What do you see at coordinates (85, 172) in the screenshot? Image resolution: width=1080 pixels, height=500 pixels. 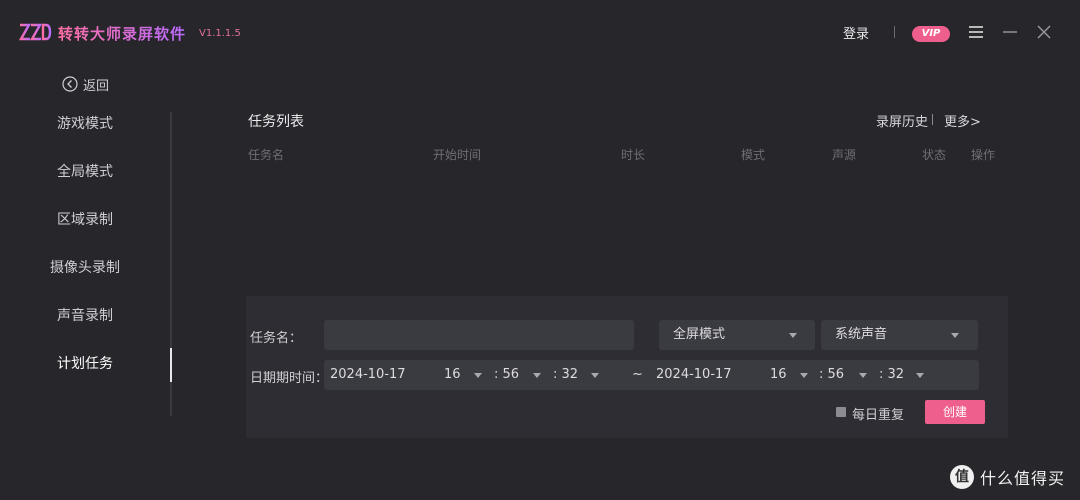 I see `sidebar-item-global-mode: 全局模式` at bounding box center [85, 172].